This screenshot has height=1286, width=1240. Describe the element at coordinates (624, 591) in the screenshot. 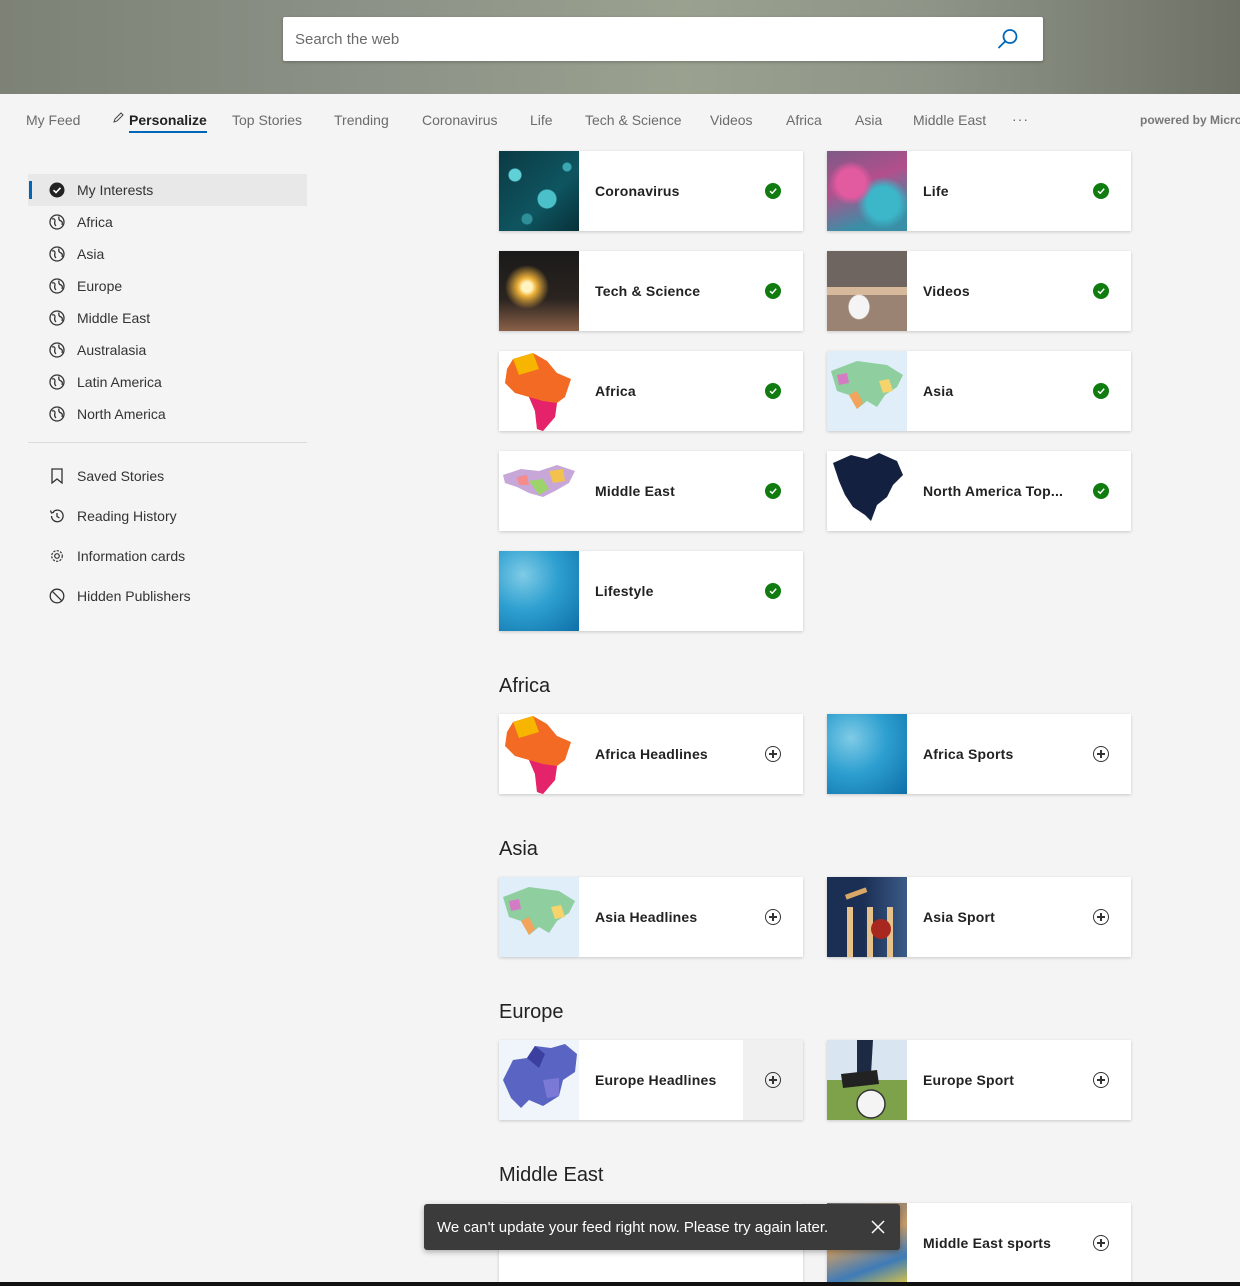

I see `card-label: Lifestyle` at that location.